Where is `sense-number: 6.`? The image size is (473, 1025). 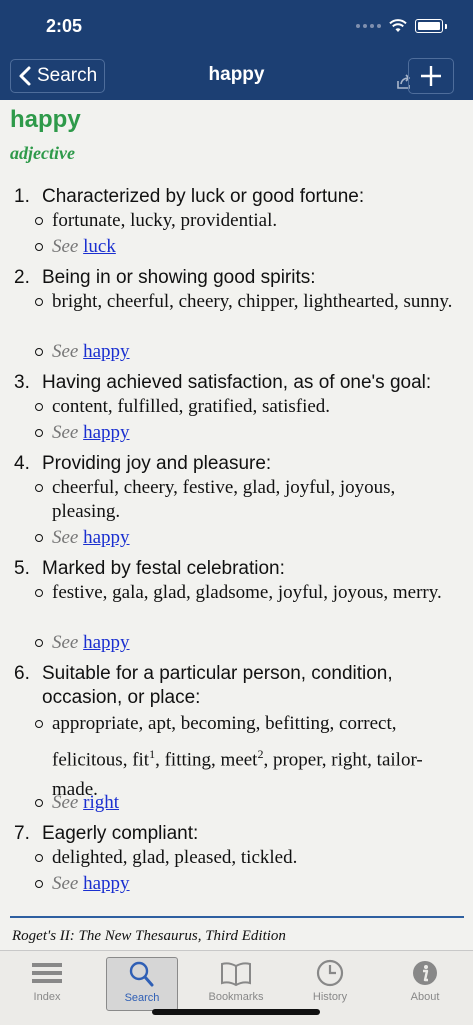
sense-number: 6. is located at coordinates (22, 673).